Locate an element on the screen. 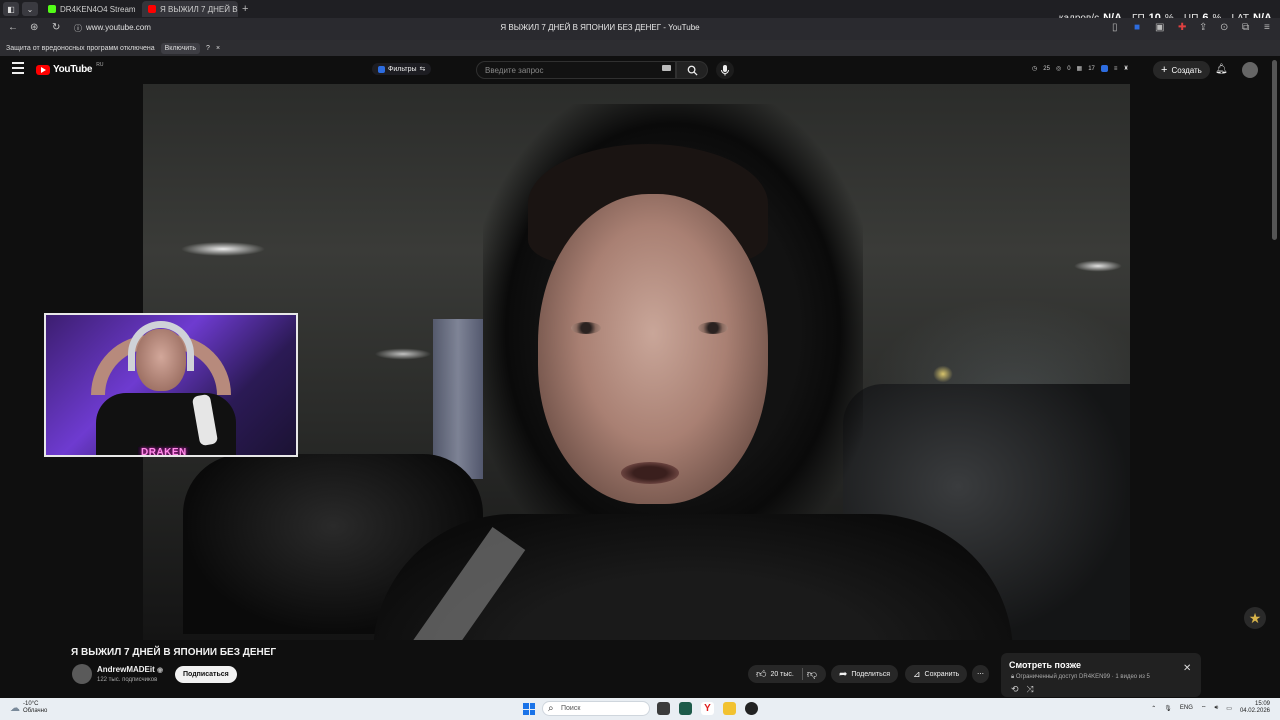 Image resolution: width=1280 pixels, height=720 pixels. help-icon: ? is located at coordinates (208, 48).